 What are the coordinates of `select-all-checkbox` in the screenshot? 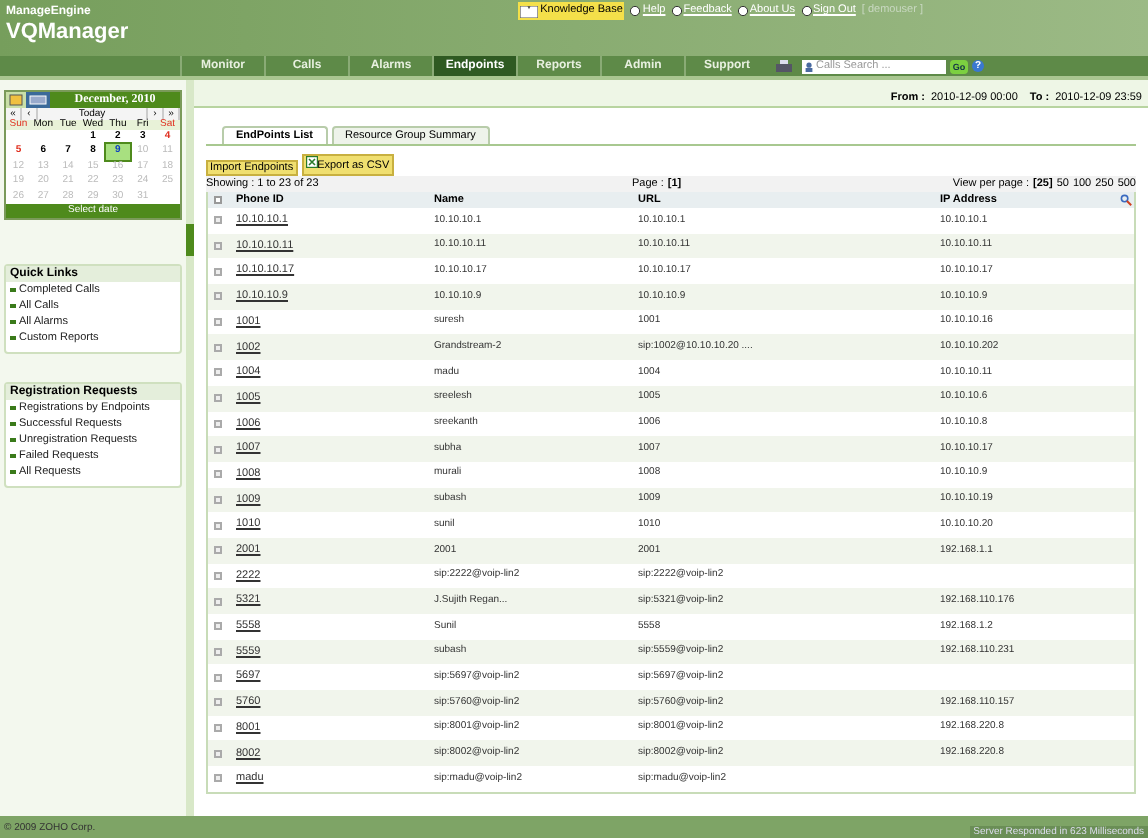 It's located at (218, 200).